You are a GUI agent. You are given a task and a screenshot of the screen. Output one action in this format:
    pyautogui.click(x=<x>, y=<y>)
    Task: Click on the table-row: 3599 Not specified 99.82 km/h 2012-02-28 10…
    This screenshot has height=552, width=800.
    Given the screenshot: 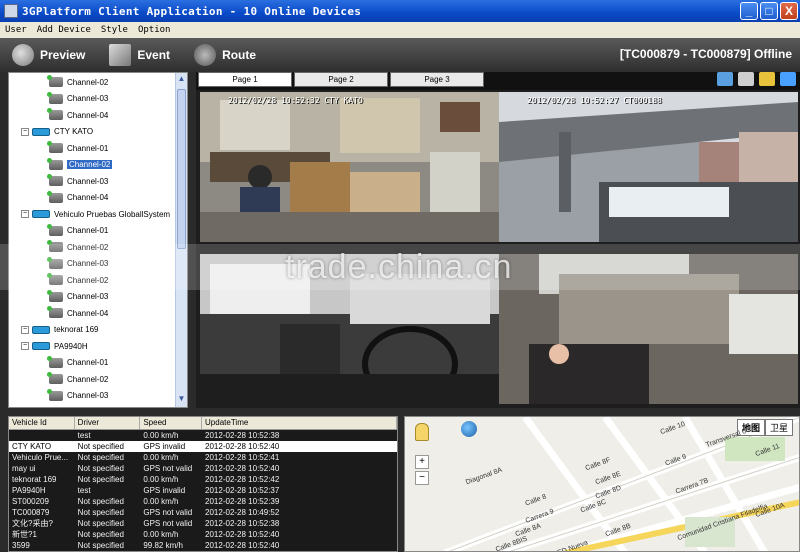 What is the action you would take?
    pyautogui.click(x=203, y=545)
    